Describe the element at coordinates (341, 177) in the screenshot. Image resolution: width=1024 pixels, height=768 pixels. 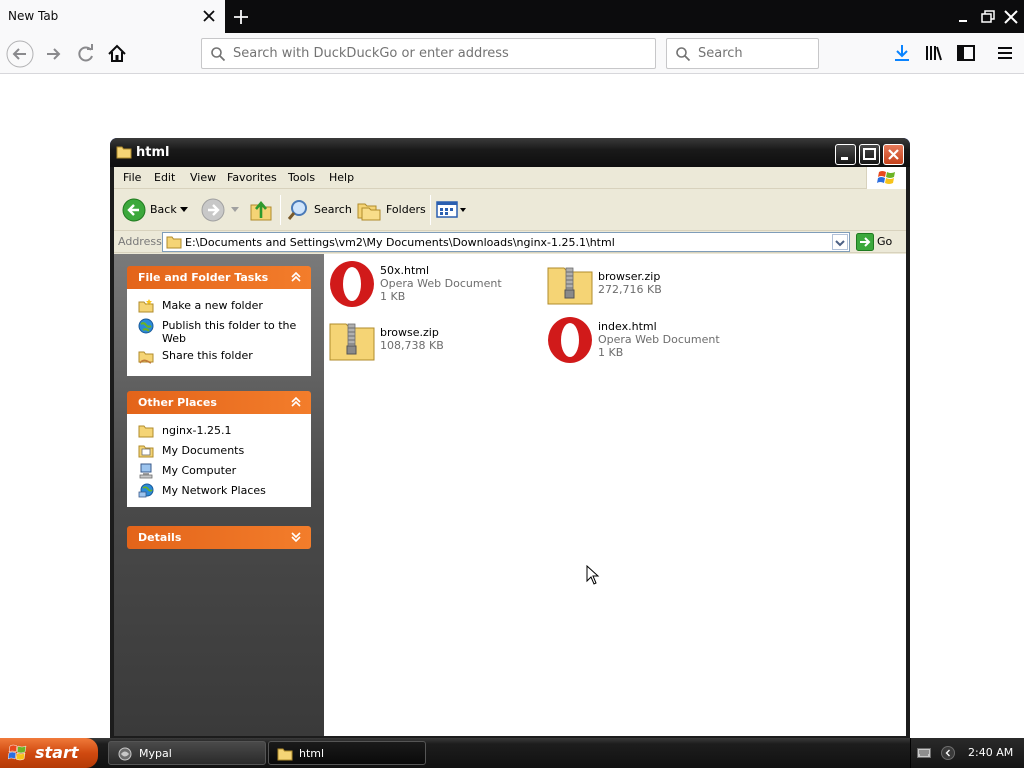
I see `menu-help: Help` at that location.